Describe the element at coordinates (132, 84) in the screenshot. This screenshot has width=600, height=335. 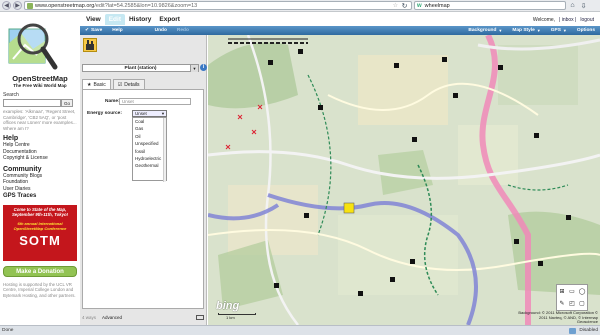
I see `tab-details-label: Details` at that location.